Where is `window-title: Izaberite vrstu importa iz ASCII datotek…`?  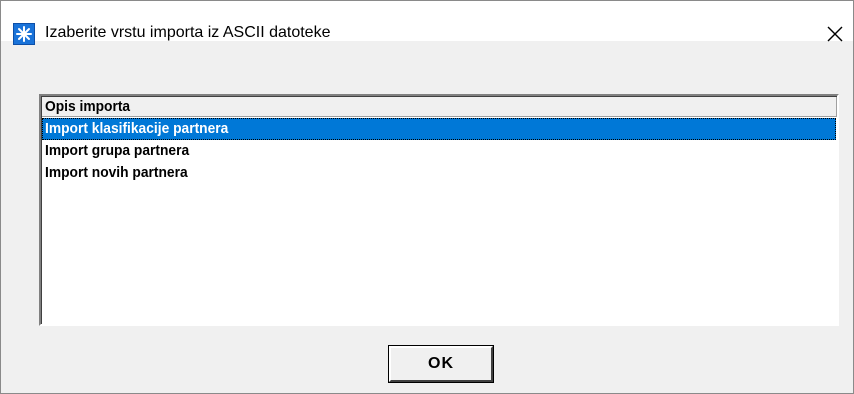 window-title: Izaberite vrstu importa iz ASCII datotek… is located at coordinates (188, 32).